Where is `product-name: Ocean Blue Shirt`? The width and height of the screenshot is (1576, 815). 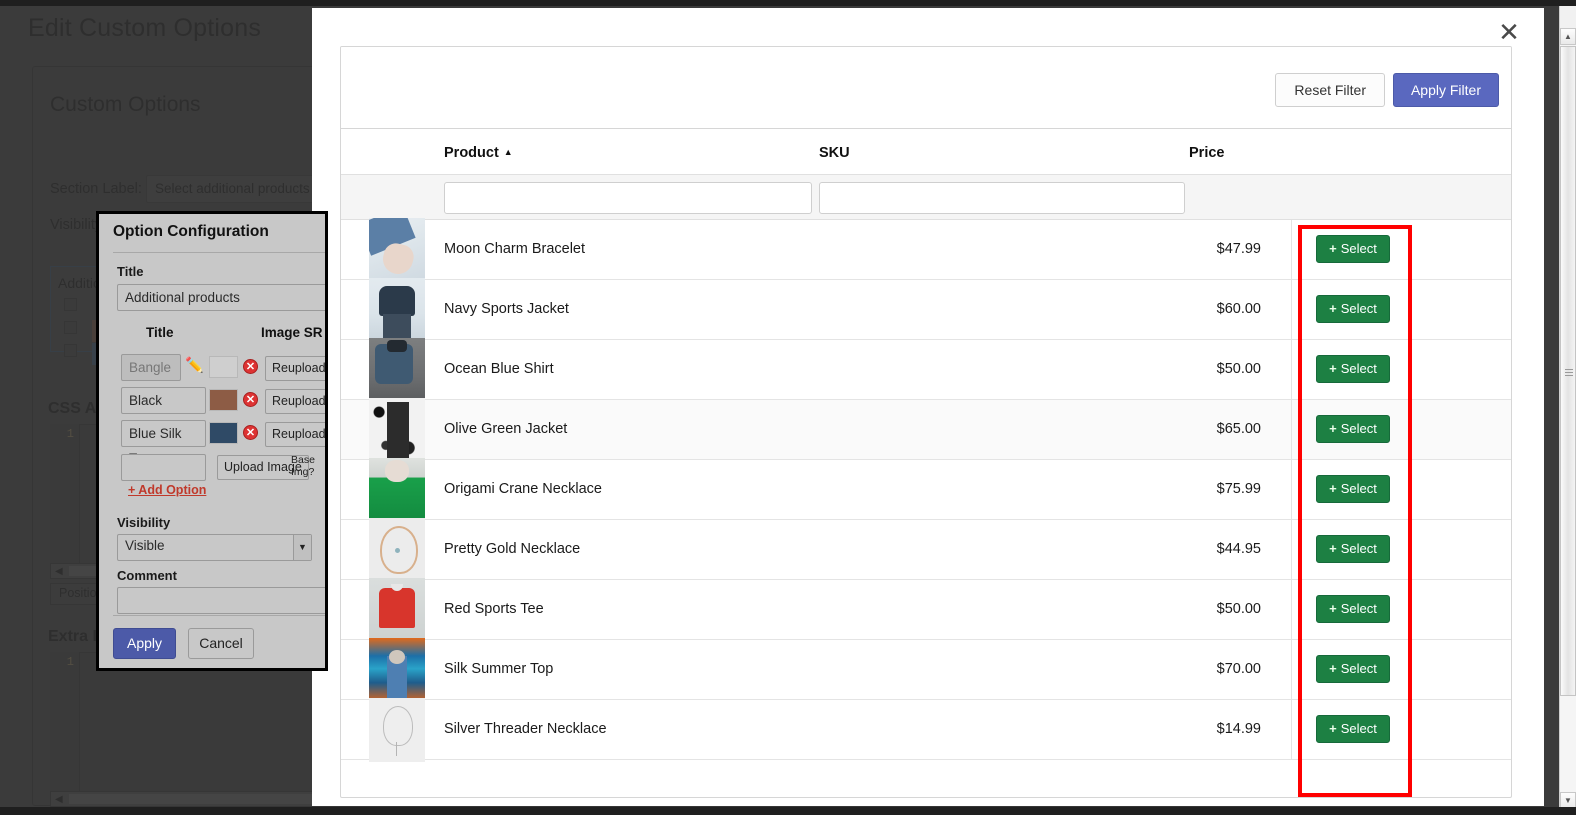 product-name: Ocean Blue Shirt is located at coordinates (499, 369).